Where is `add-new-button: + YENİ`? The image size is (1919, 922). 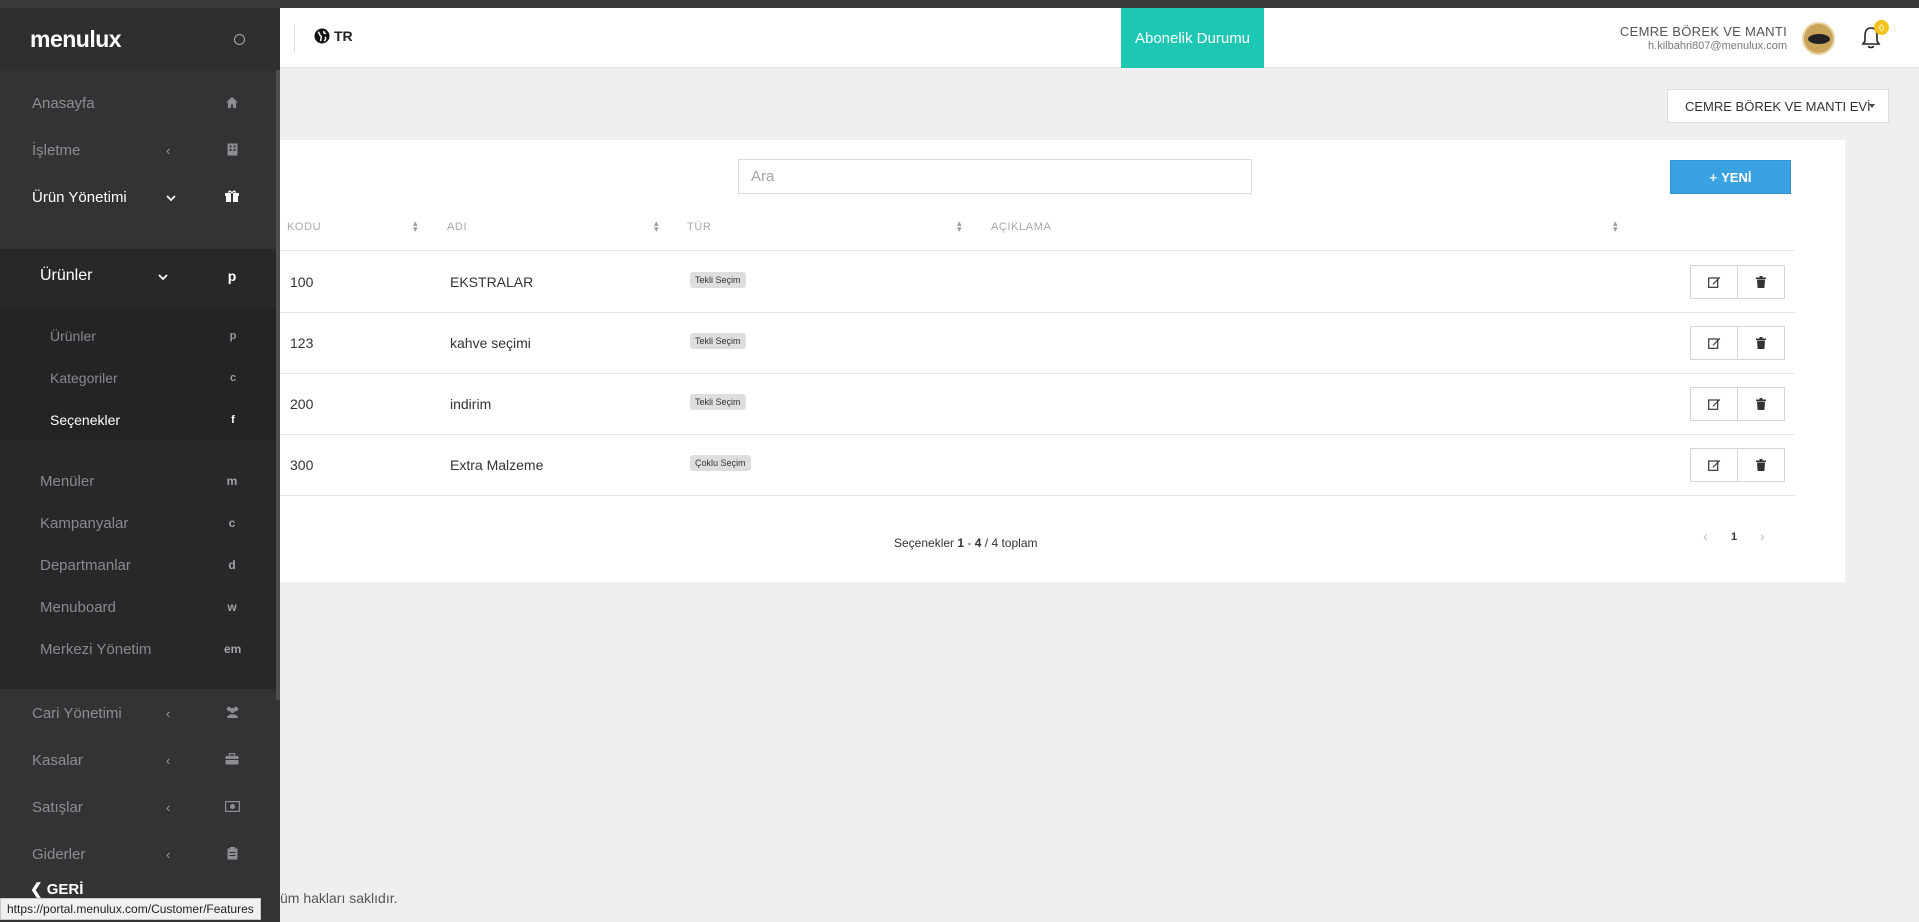 add-new-button: + YENİ is located at coordinates (1730, 177).